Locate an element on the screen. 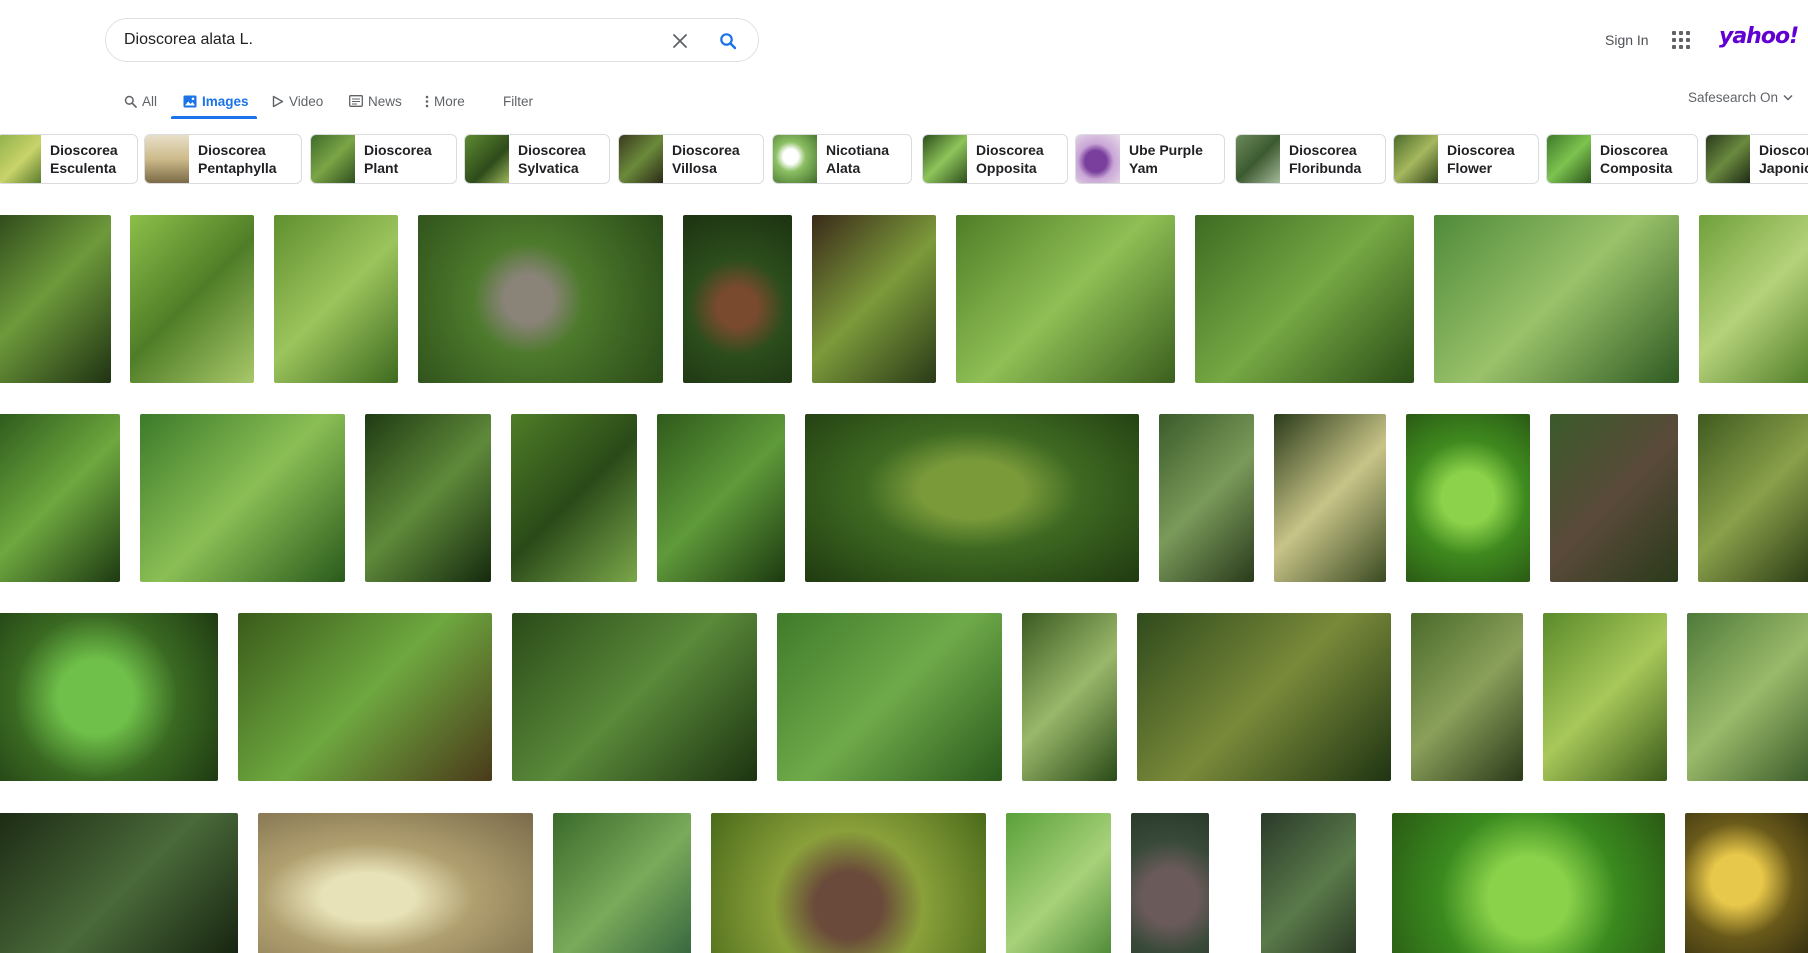 This screenshot has width=1808, height=953. safesearch-dropdown: Safesearch On is located at coordinates (1740, 97).